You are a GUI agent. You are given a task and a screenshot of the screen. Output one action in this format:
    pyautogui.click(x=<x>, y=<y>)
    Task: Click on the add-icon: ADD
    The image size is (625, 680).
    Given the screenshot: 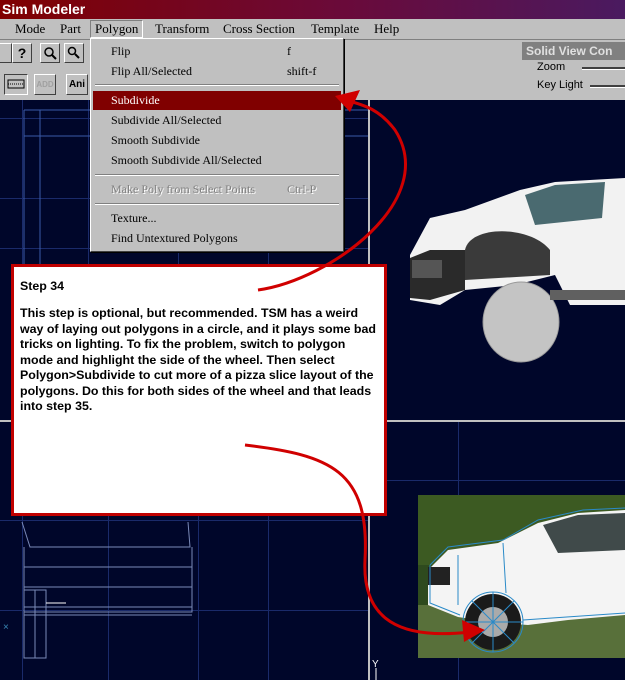 What is the action you would take?
    pyautogui.click(x=45, y=84)
    